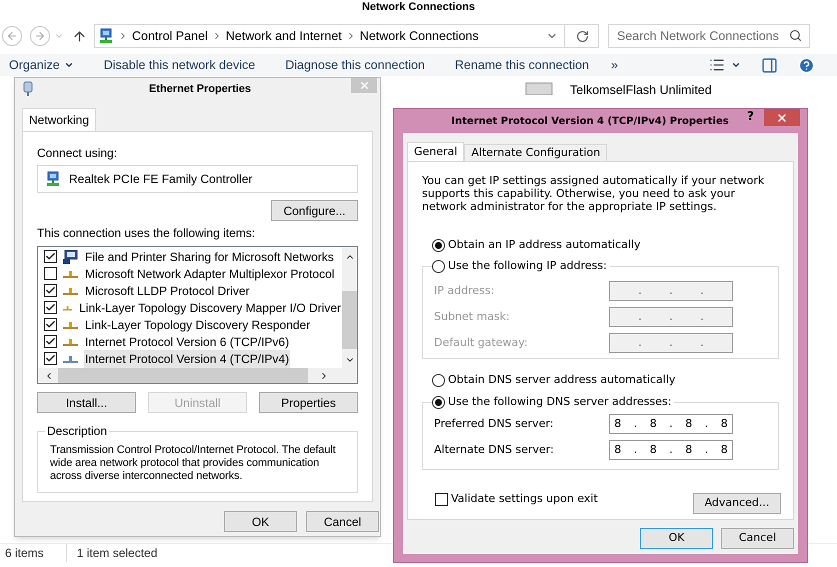 This screenshot has height=567, width=837. I want to click on breadcrumb-item: Network Connections, so click(419, 36).